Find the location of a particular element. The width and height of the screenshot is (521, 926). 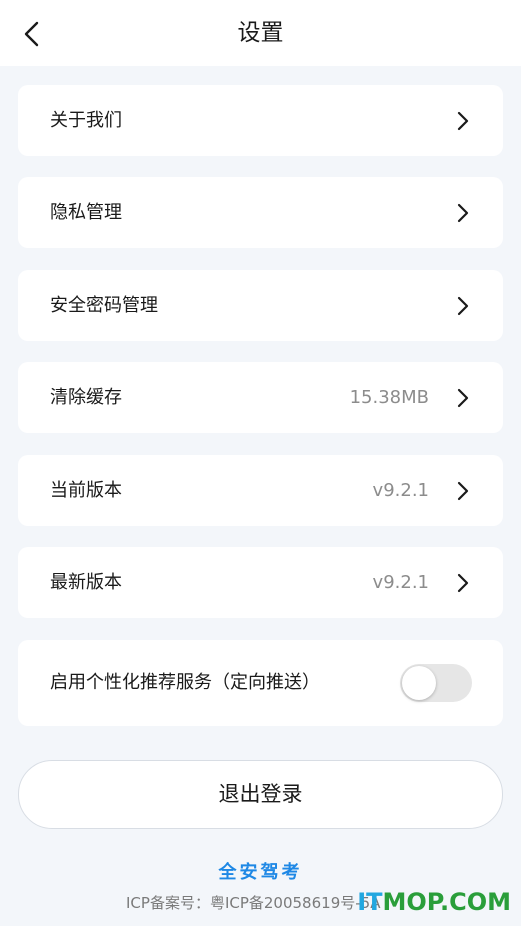

settings-item-label: 安全密码管理 is located at coordinates (104, 305).